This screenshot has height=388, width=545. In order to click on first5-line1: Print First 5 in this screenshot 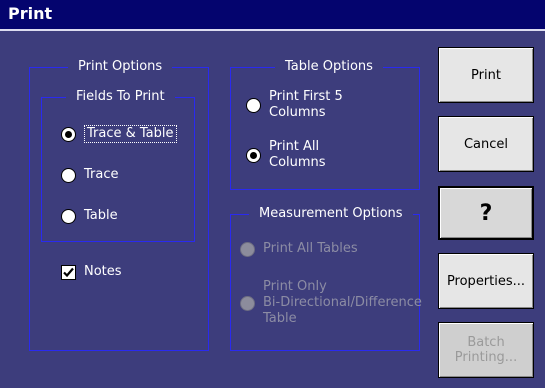, I will do `click(306, 96)`.